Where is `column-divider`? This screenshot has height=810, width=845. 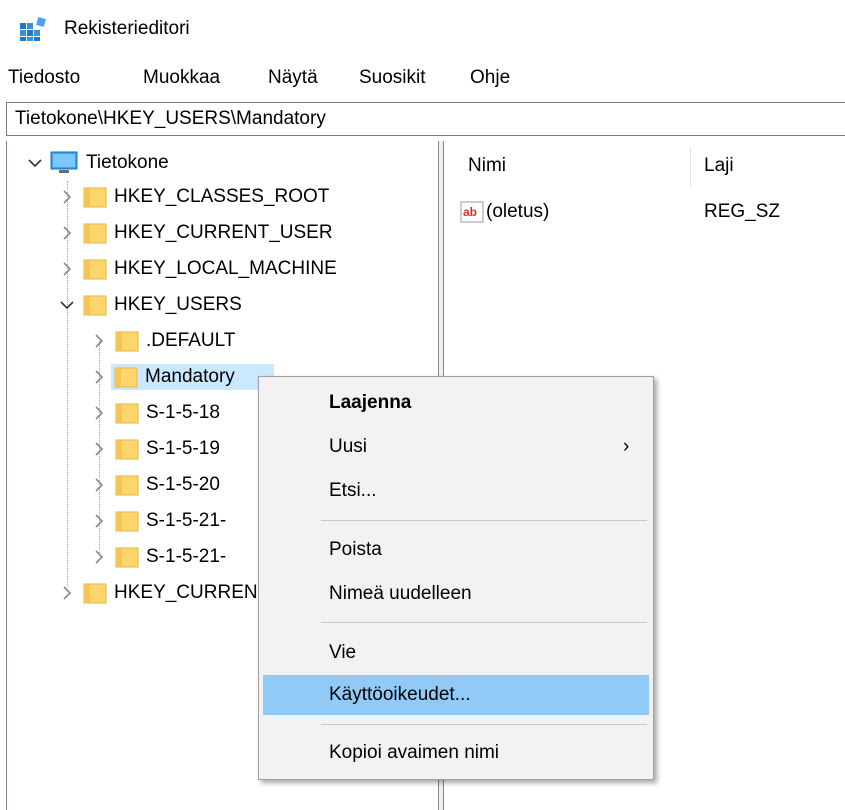
column-divider is located at coordinates (690, 167).